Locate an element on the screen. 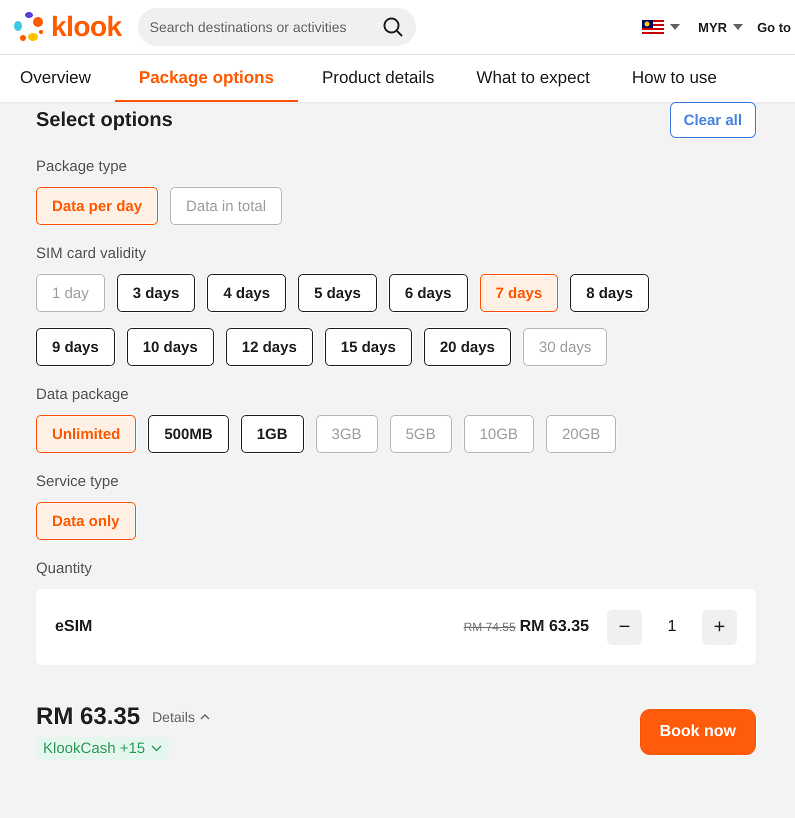 Image resolution: width=795 pixels, height=818 pixels. nav-link: Go to is located at coordinates (774, 27).